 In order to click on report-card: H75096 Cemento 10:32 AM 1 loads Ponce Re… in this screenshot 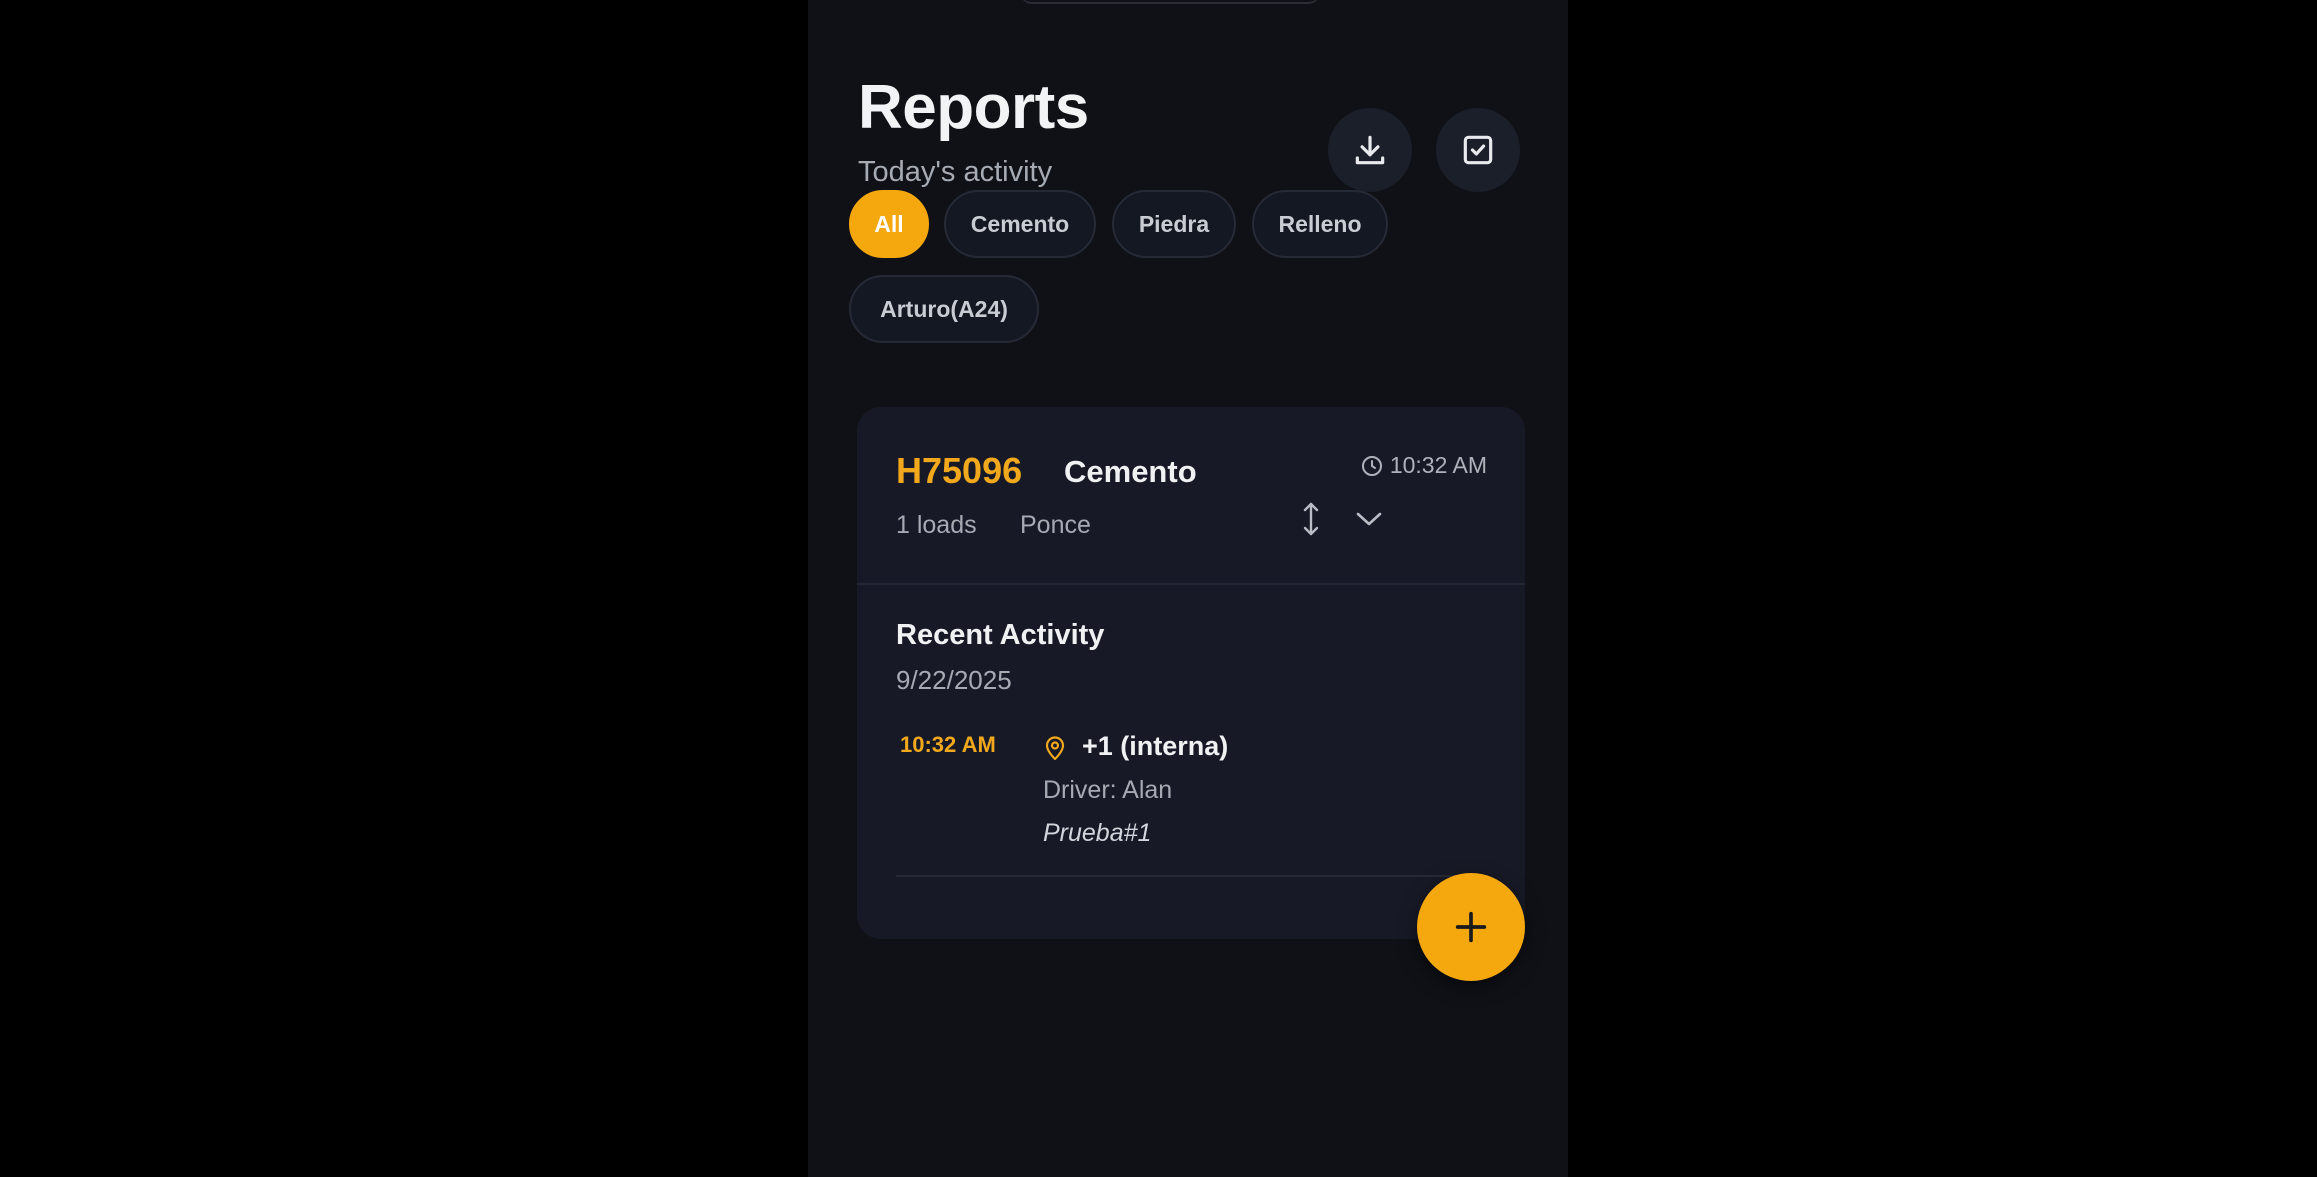, I will do `click(1191, 673)`.